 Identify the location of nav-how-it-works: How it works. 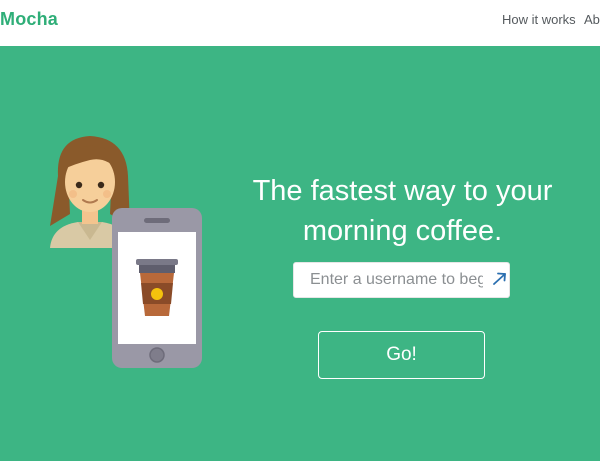
(539, 19).